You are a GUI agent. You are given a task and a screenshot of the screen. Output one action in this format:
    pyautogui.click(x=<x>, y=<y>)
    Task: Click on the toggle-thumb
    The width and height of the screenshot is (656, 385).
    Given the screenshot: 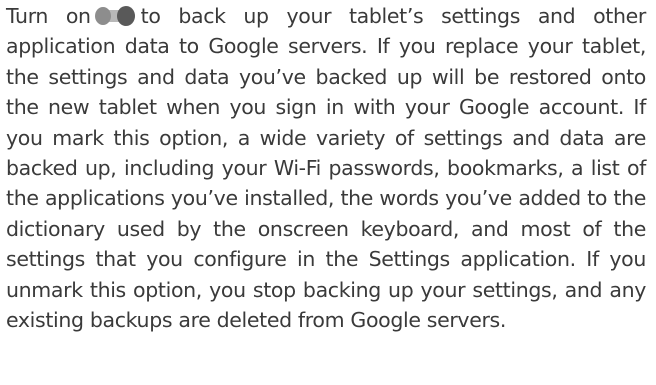 What is the action you would take?
    pyautogui.click(x=125, y=16)
    